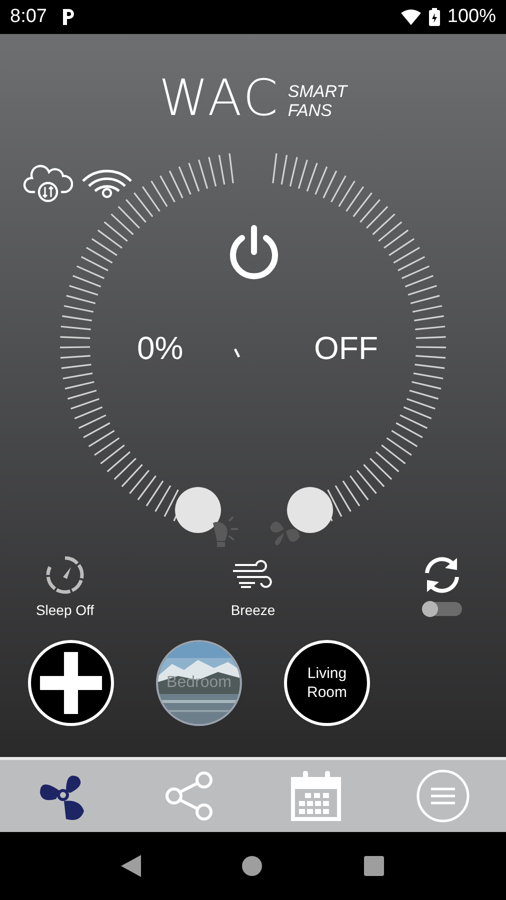 The height and width of the screenshot is (900, 506). Describe the element at coordinates (253, 610) in the screenshot. I see `mode-label: Breeze` at that location.